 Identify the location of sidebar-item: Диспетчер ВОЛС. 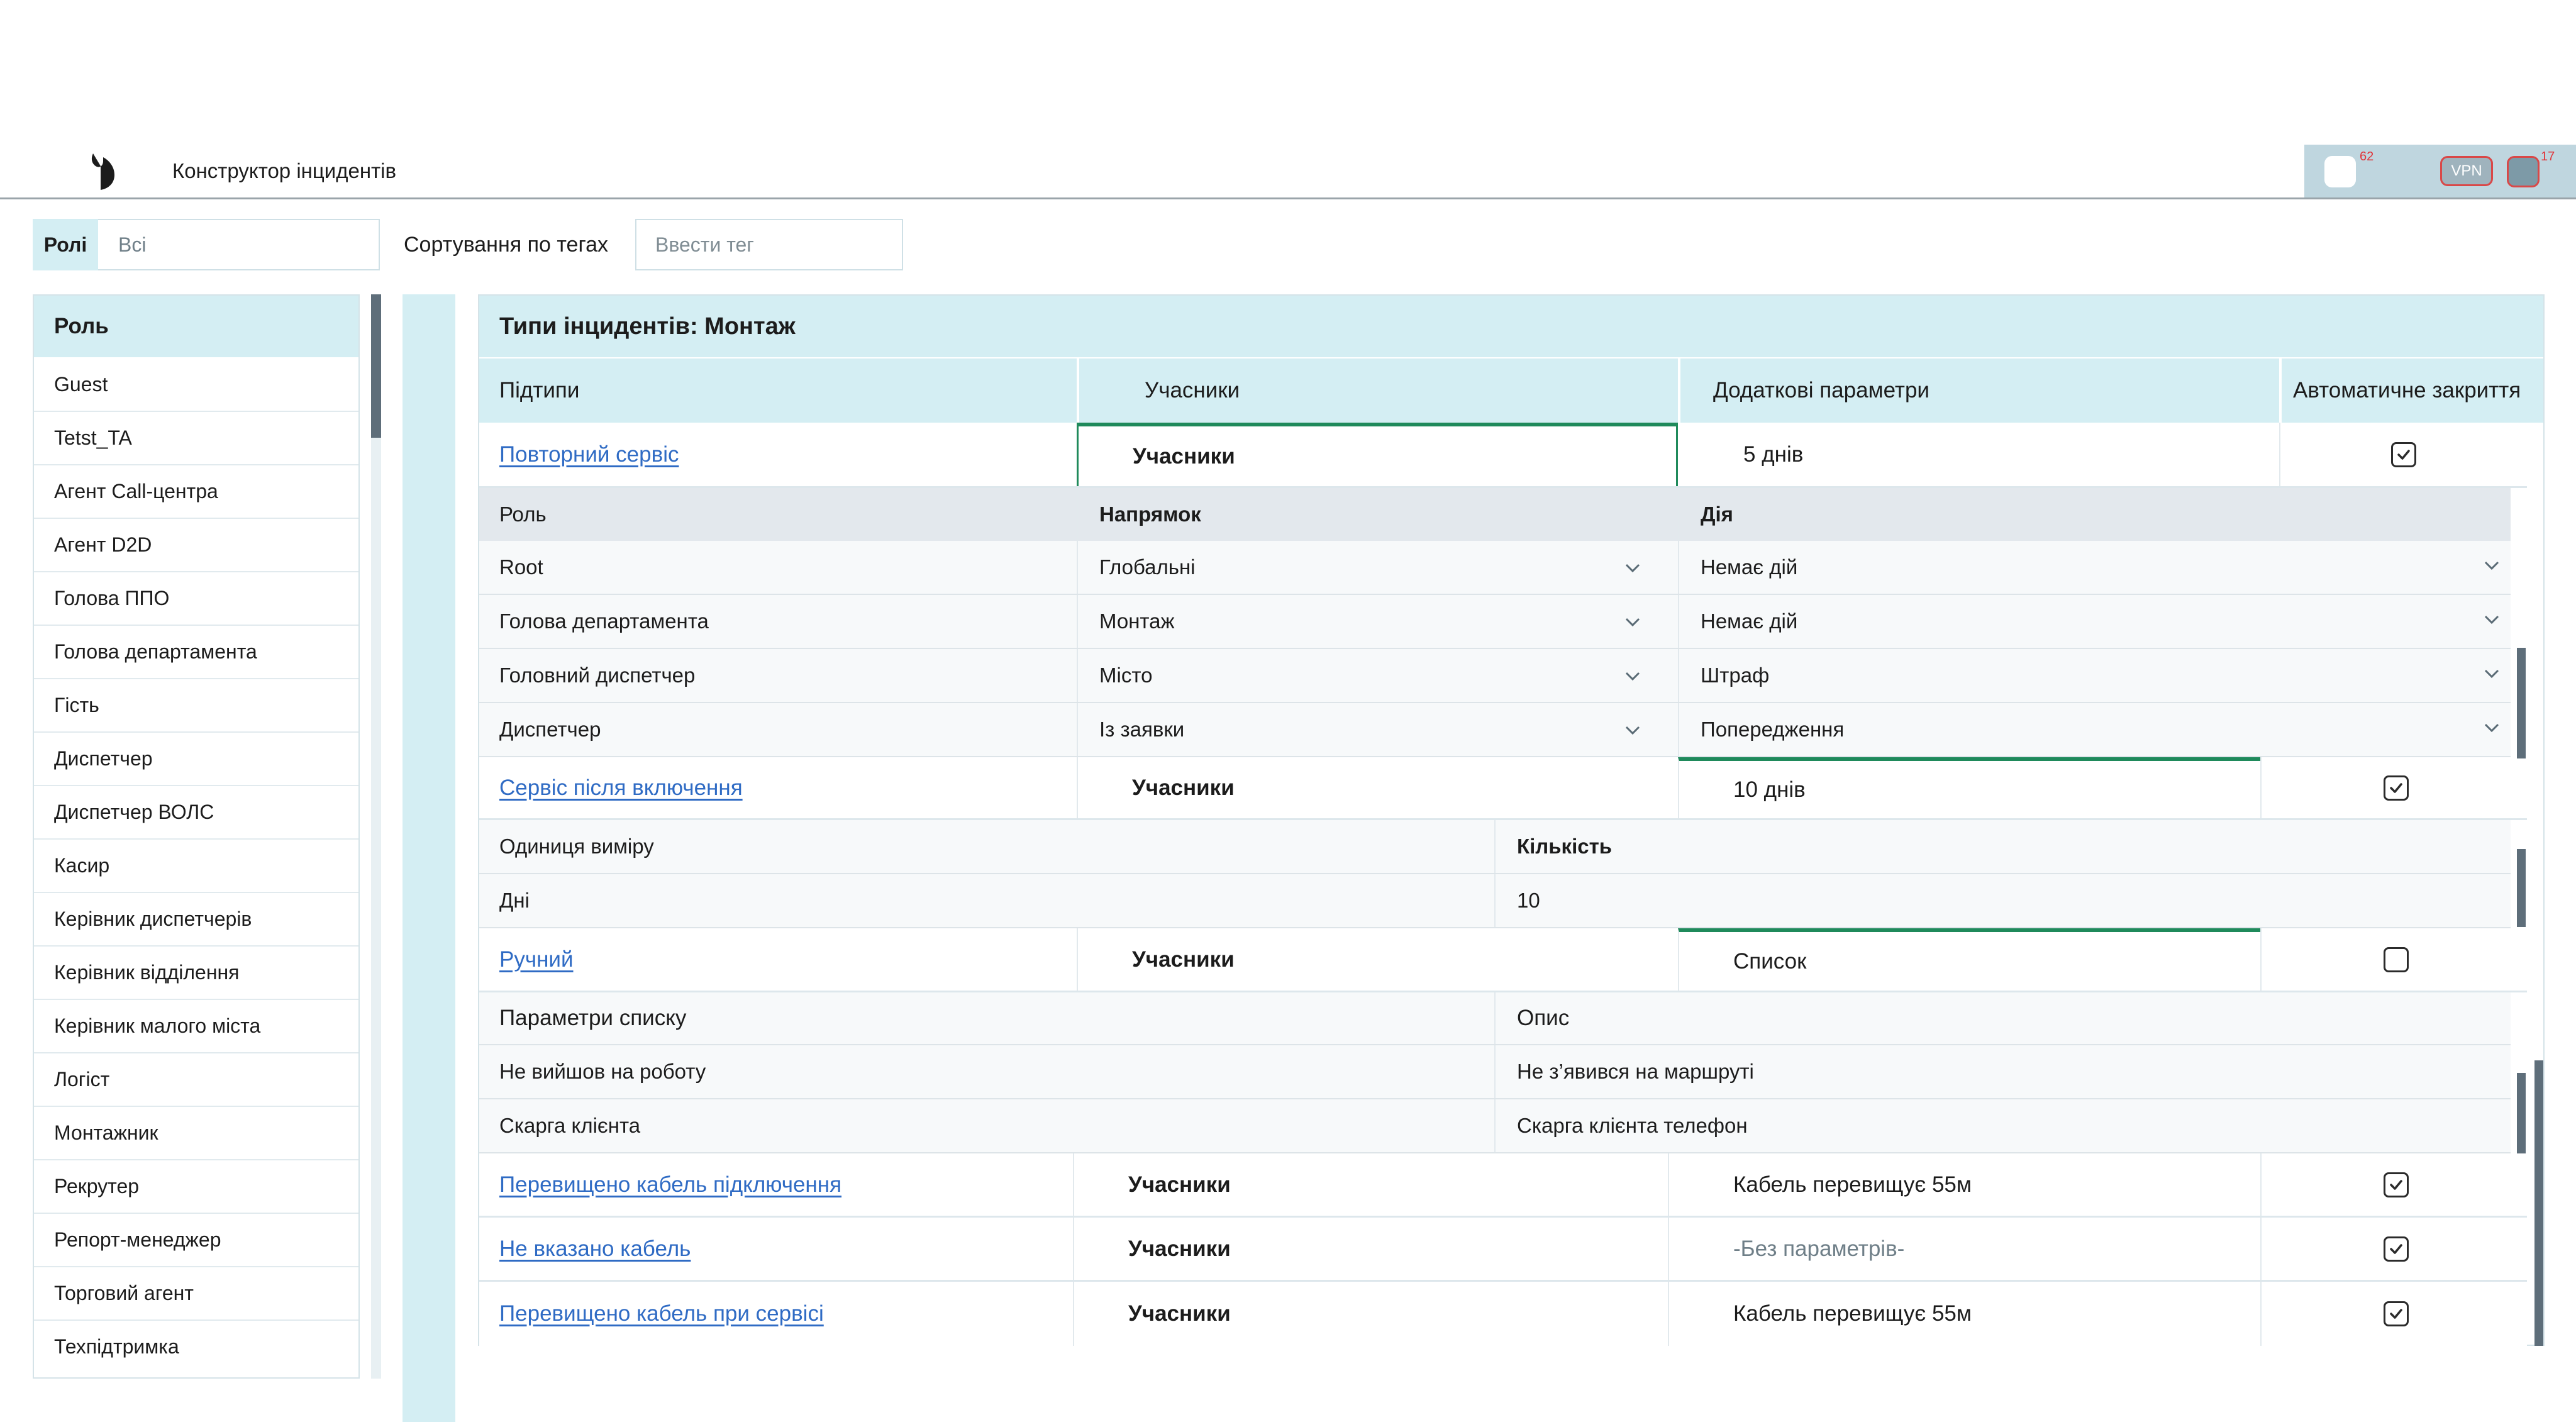
(196, 813).